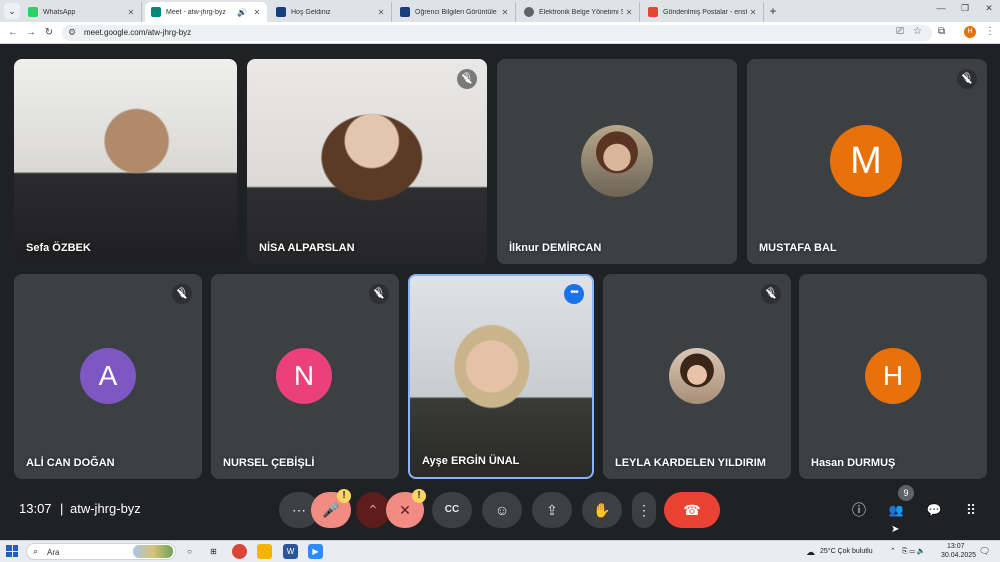 The width and height of the screenshot is (1000, 562). Describe the element at coordinates (82, 12) in the screenshot. I see `tab-whatsapp: WhatsApp ✕` at that location.